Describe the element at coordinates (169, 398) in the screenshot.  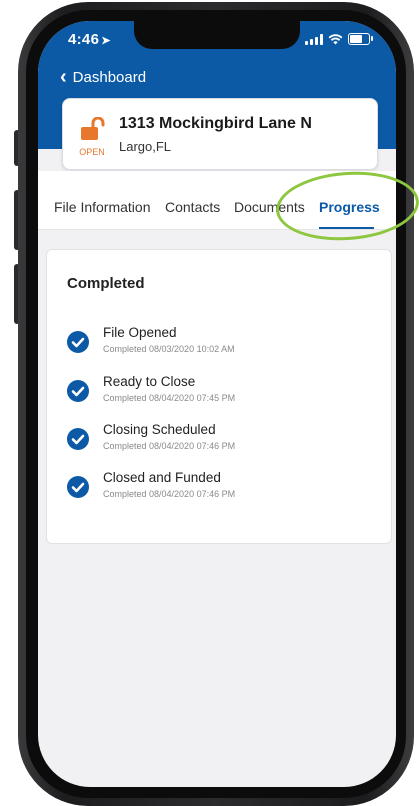
I see `step-subtitle: Completed 08/04/2020 07:45 PM` at that location.